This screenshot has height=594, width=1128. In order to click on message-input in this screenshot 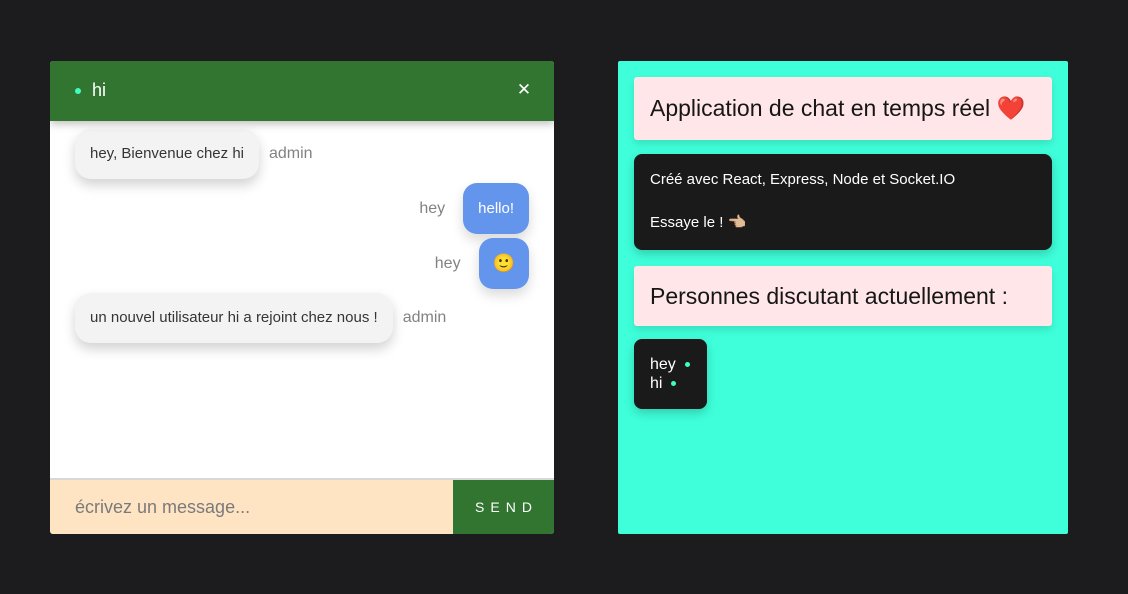, I will do `click(251, 507)`.